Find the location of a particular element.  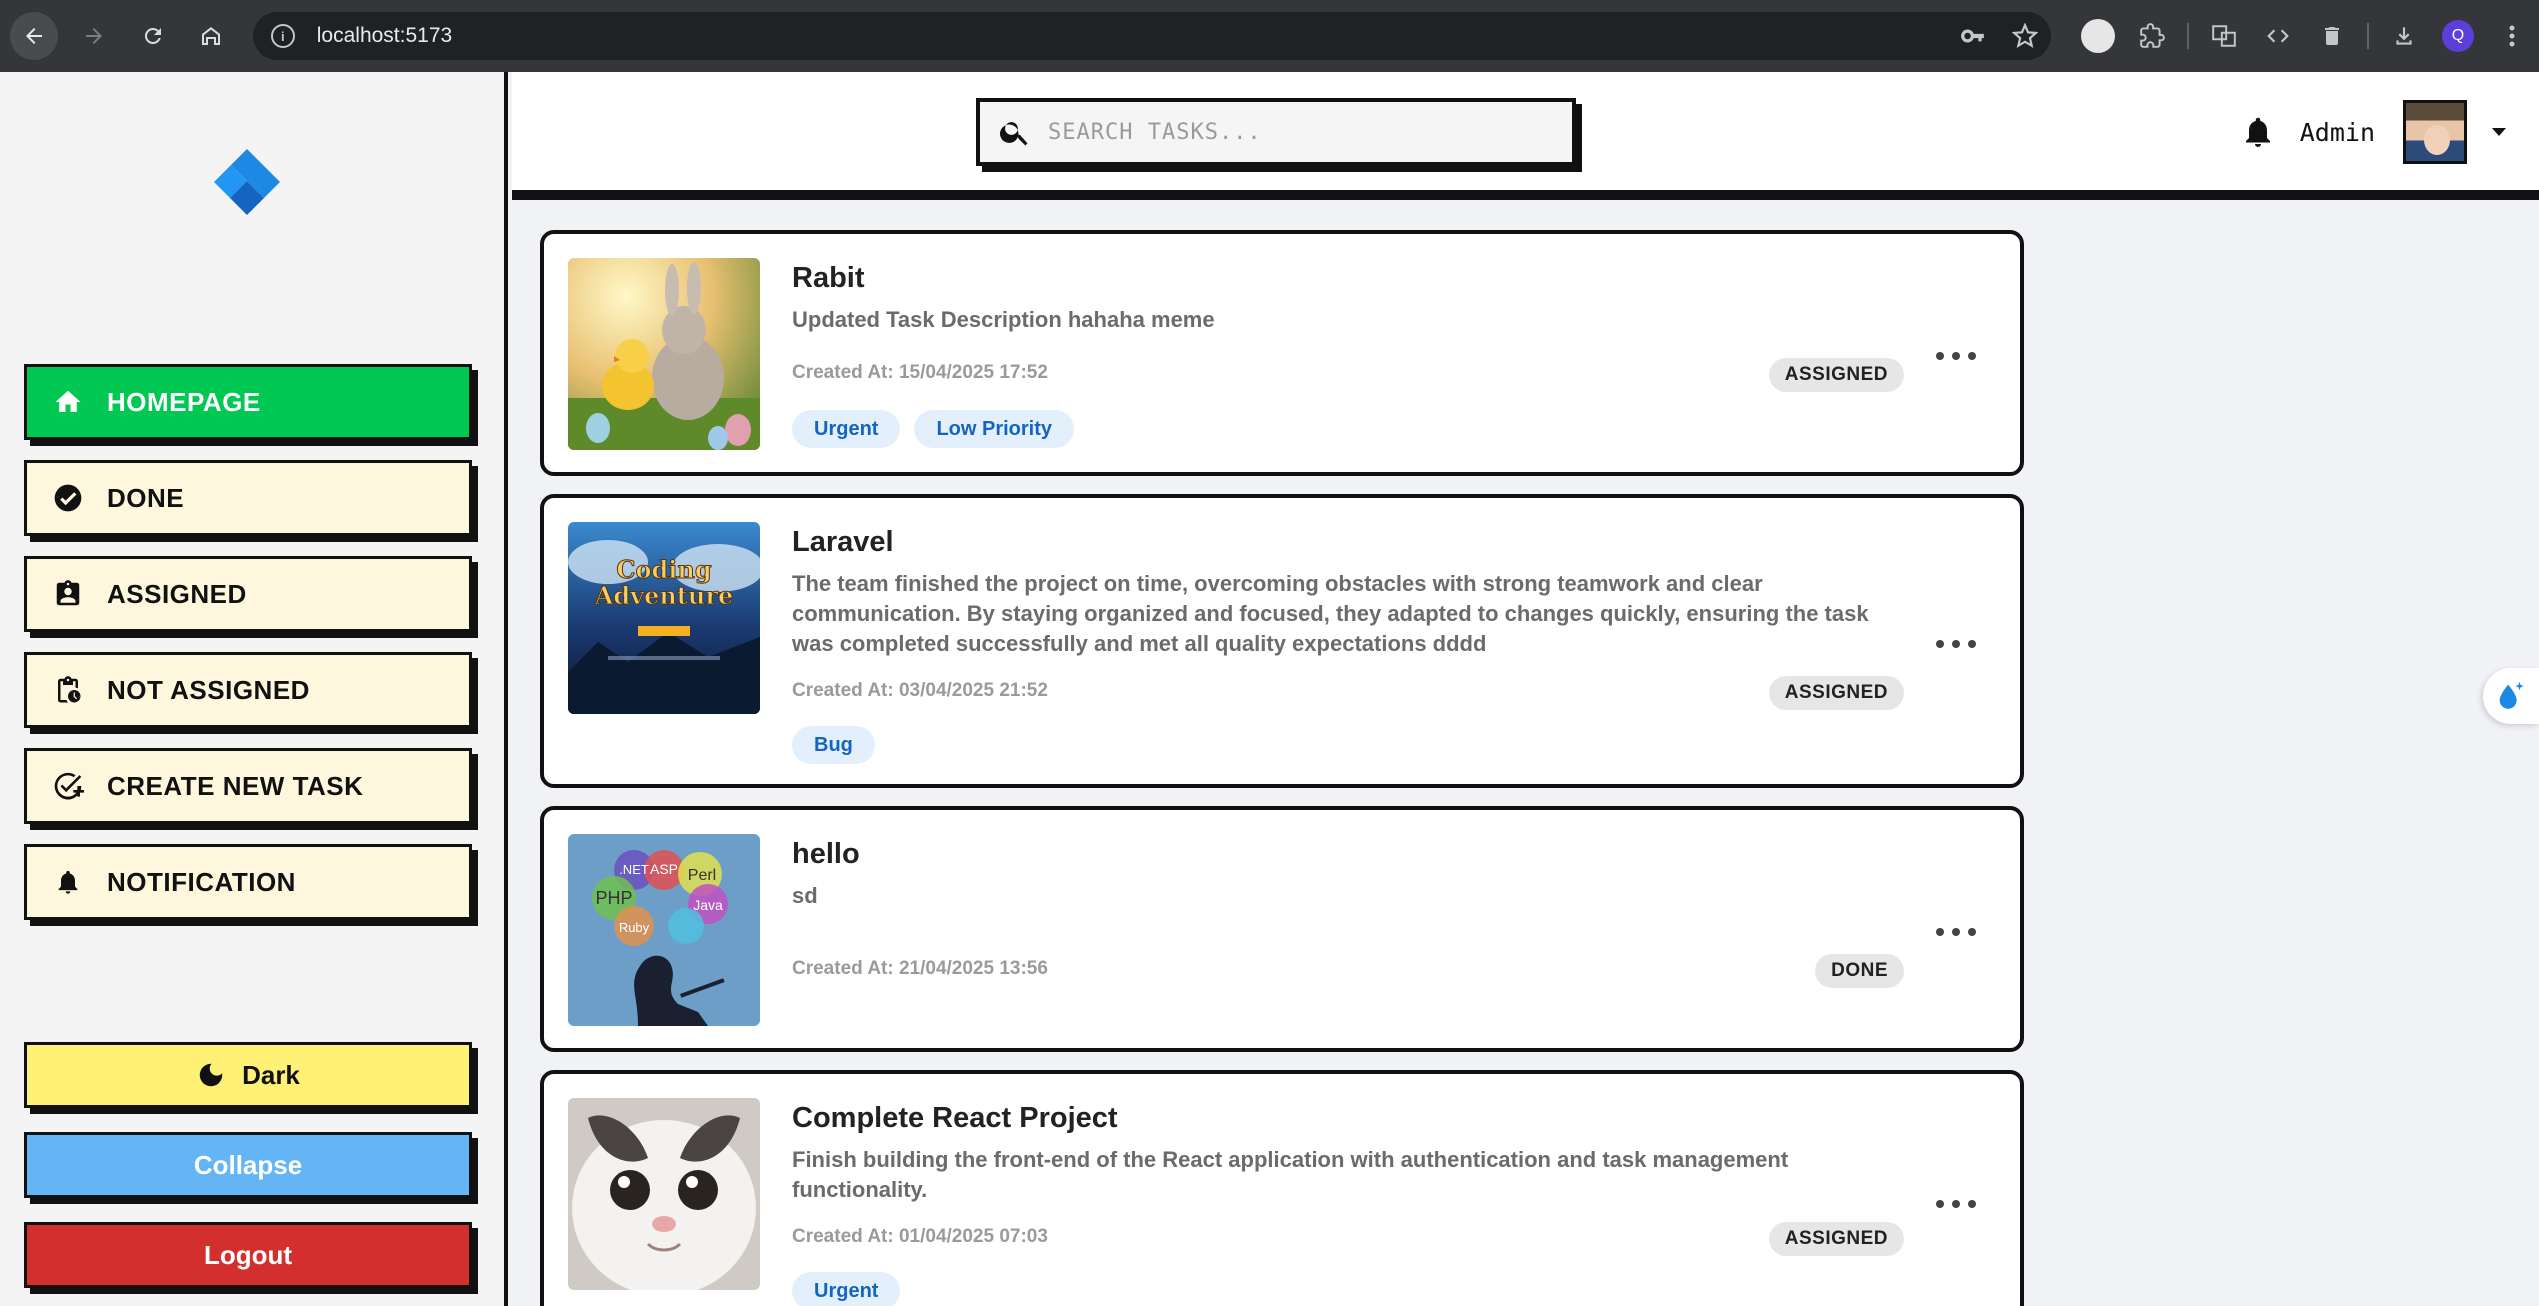

logout-button: Logout is located at coordinates (248, 1255).